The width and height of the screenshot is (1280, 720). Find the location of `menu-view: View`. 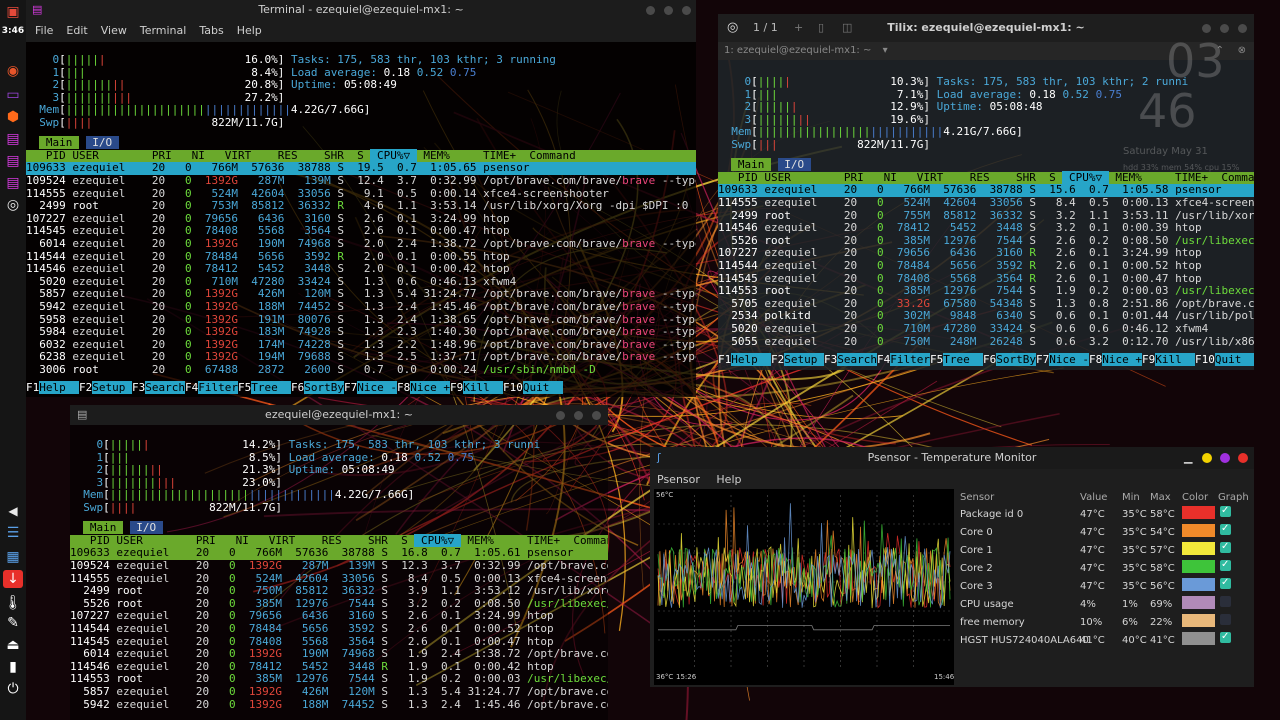

menu-view: View is located at coordinates (114, 30).